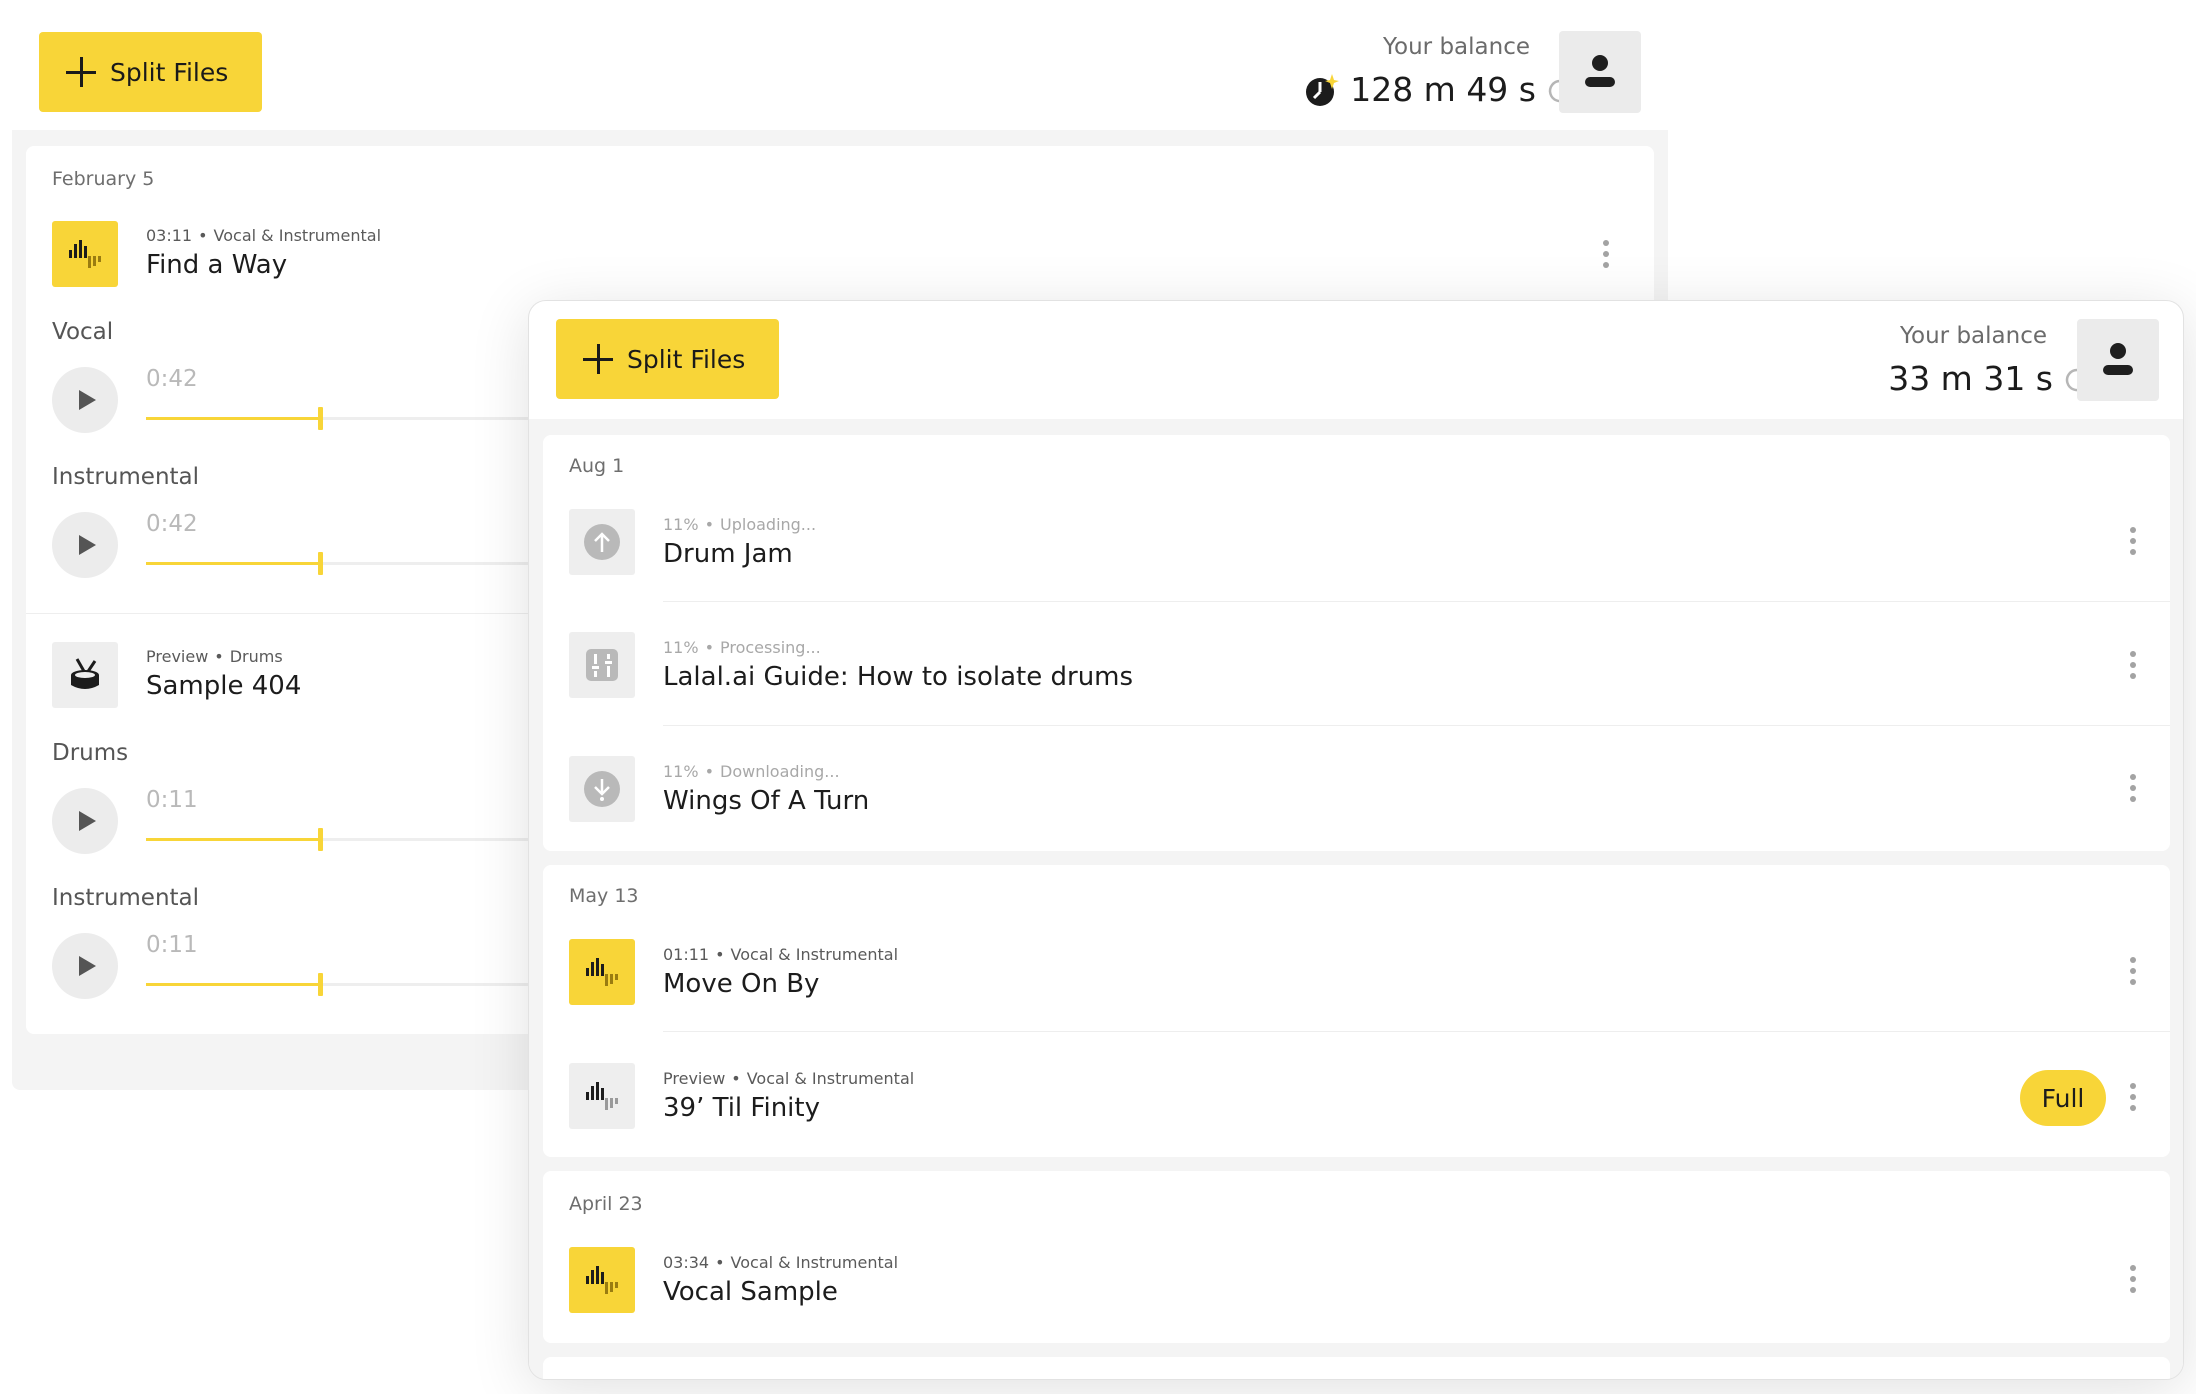 The image size is (2196, 1394). What do you see at coordinates (172, 945) in the screenshot?
I see `stem-time: 0:11` at bounding box center [172, 945].